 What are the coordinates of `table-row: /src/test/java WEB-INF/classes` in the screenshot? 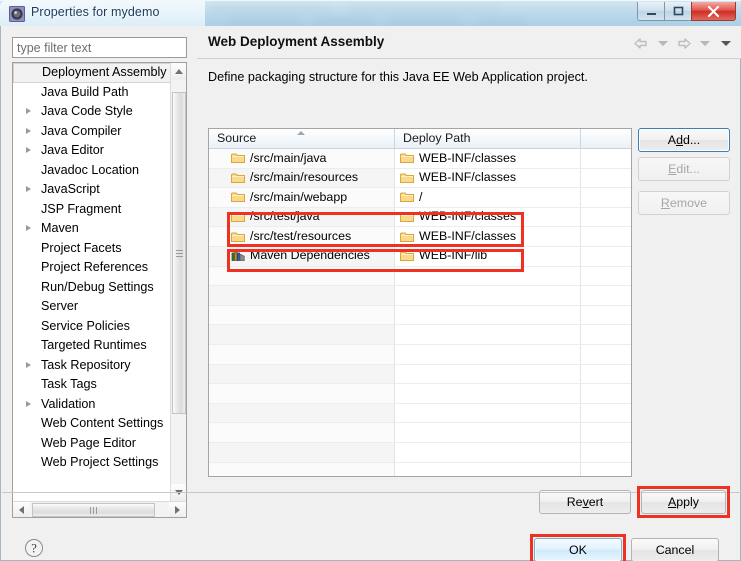 It's located at (420, 217).